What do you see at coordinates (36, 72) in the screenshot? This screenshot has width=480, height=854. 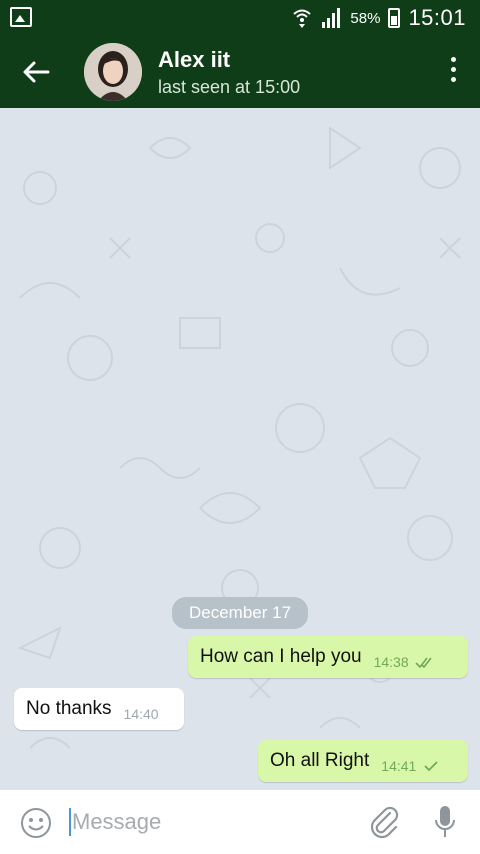 I see `back-arrow-icon` at bounding box center [36, 72].